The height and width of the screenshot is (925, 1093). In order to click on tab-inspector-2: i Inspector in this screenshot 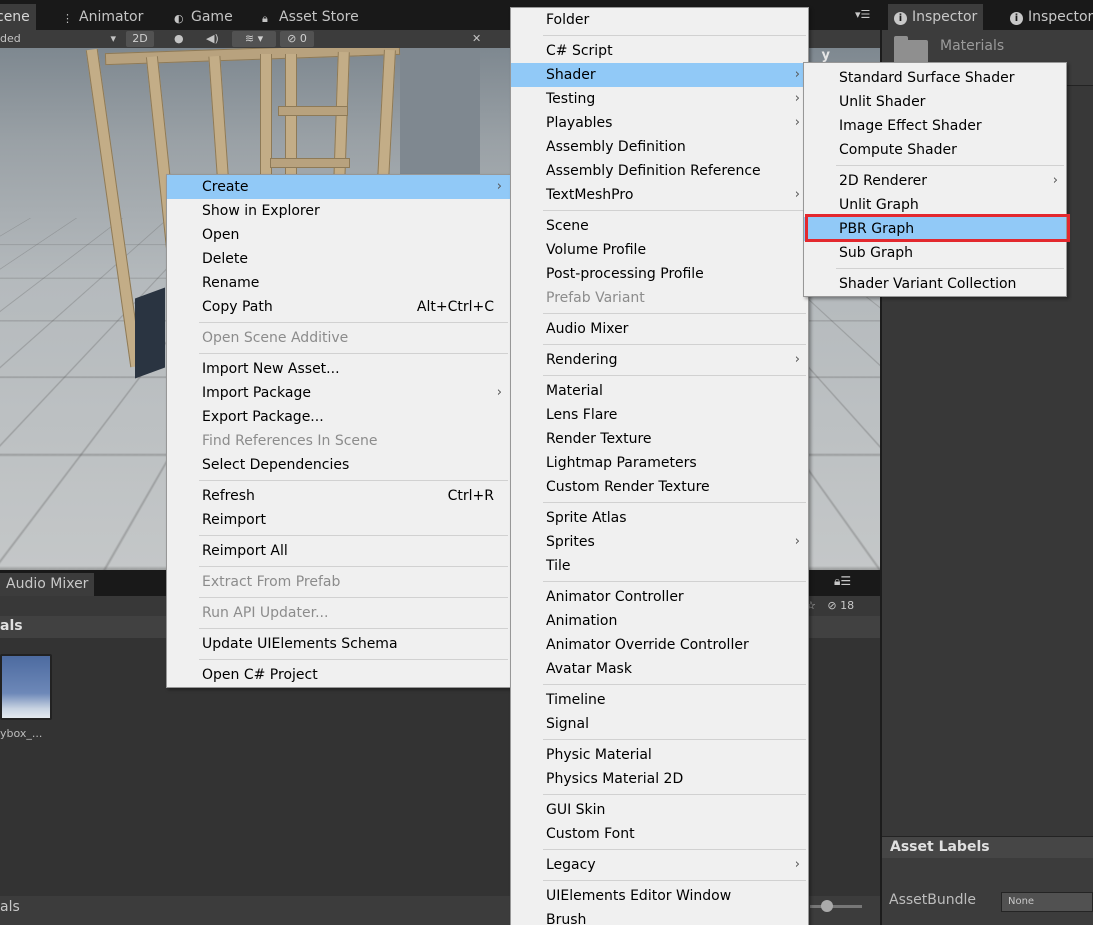, I will do `click(1048, 17)`.